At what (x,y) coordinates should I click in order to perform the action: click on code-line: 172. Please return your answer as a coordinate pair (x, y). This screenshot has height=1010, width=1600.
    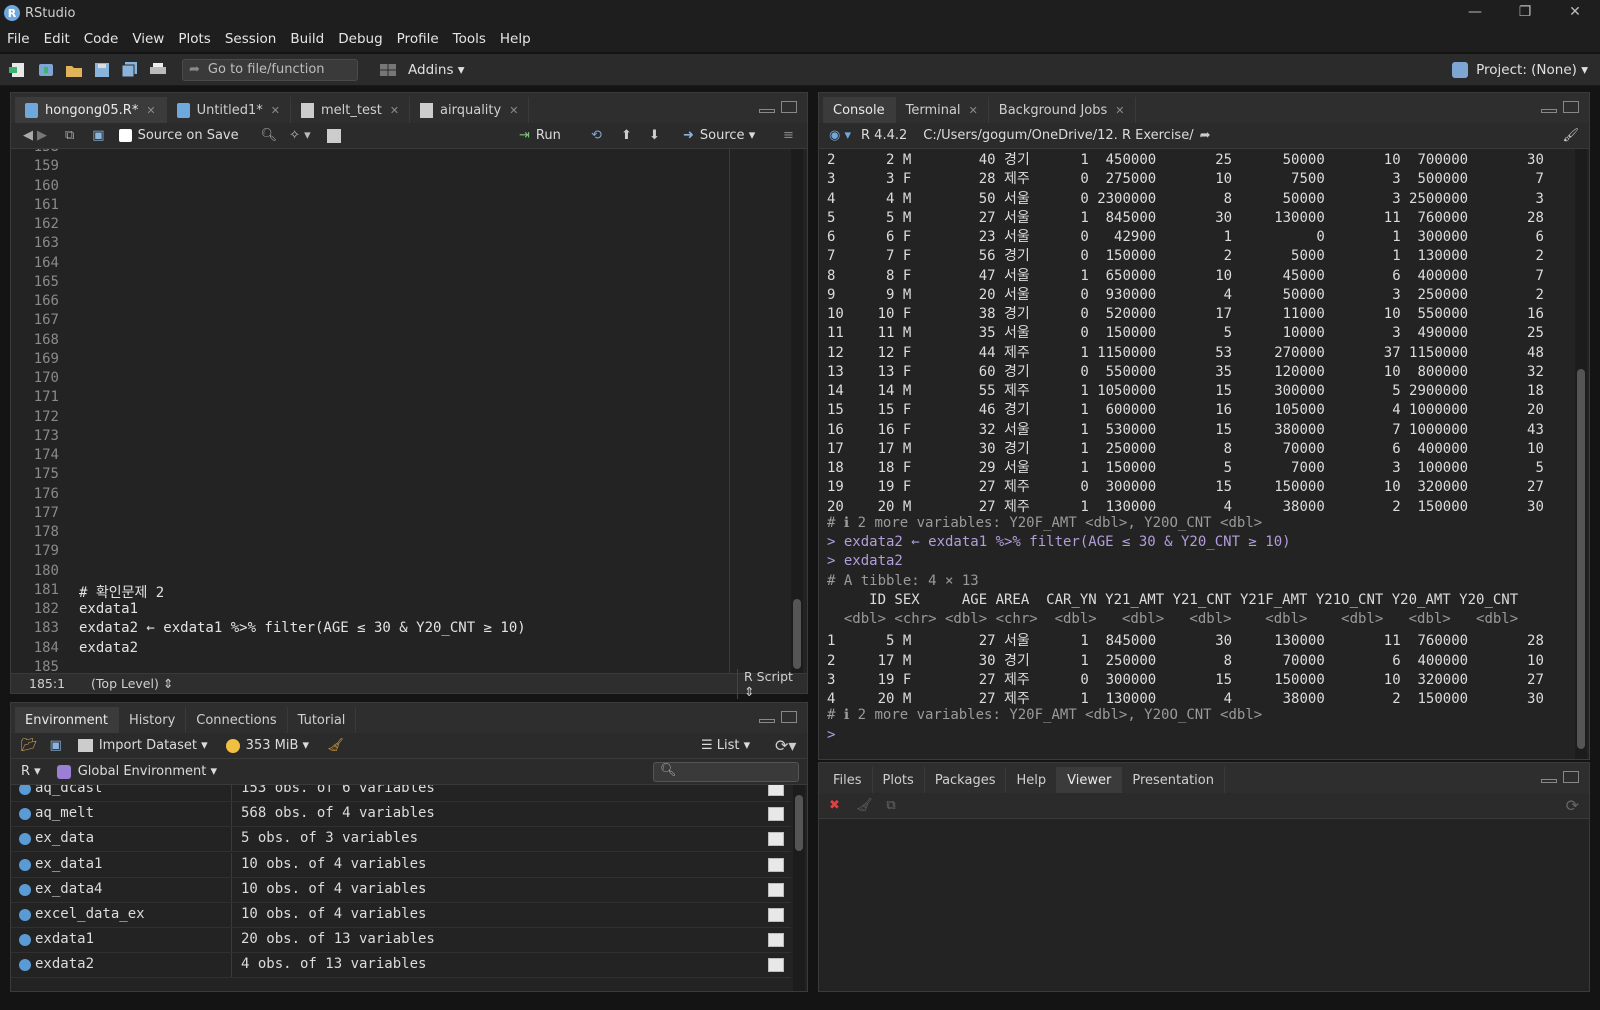
    Looking at the image, I should click on (409, 418).